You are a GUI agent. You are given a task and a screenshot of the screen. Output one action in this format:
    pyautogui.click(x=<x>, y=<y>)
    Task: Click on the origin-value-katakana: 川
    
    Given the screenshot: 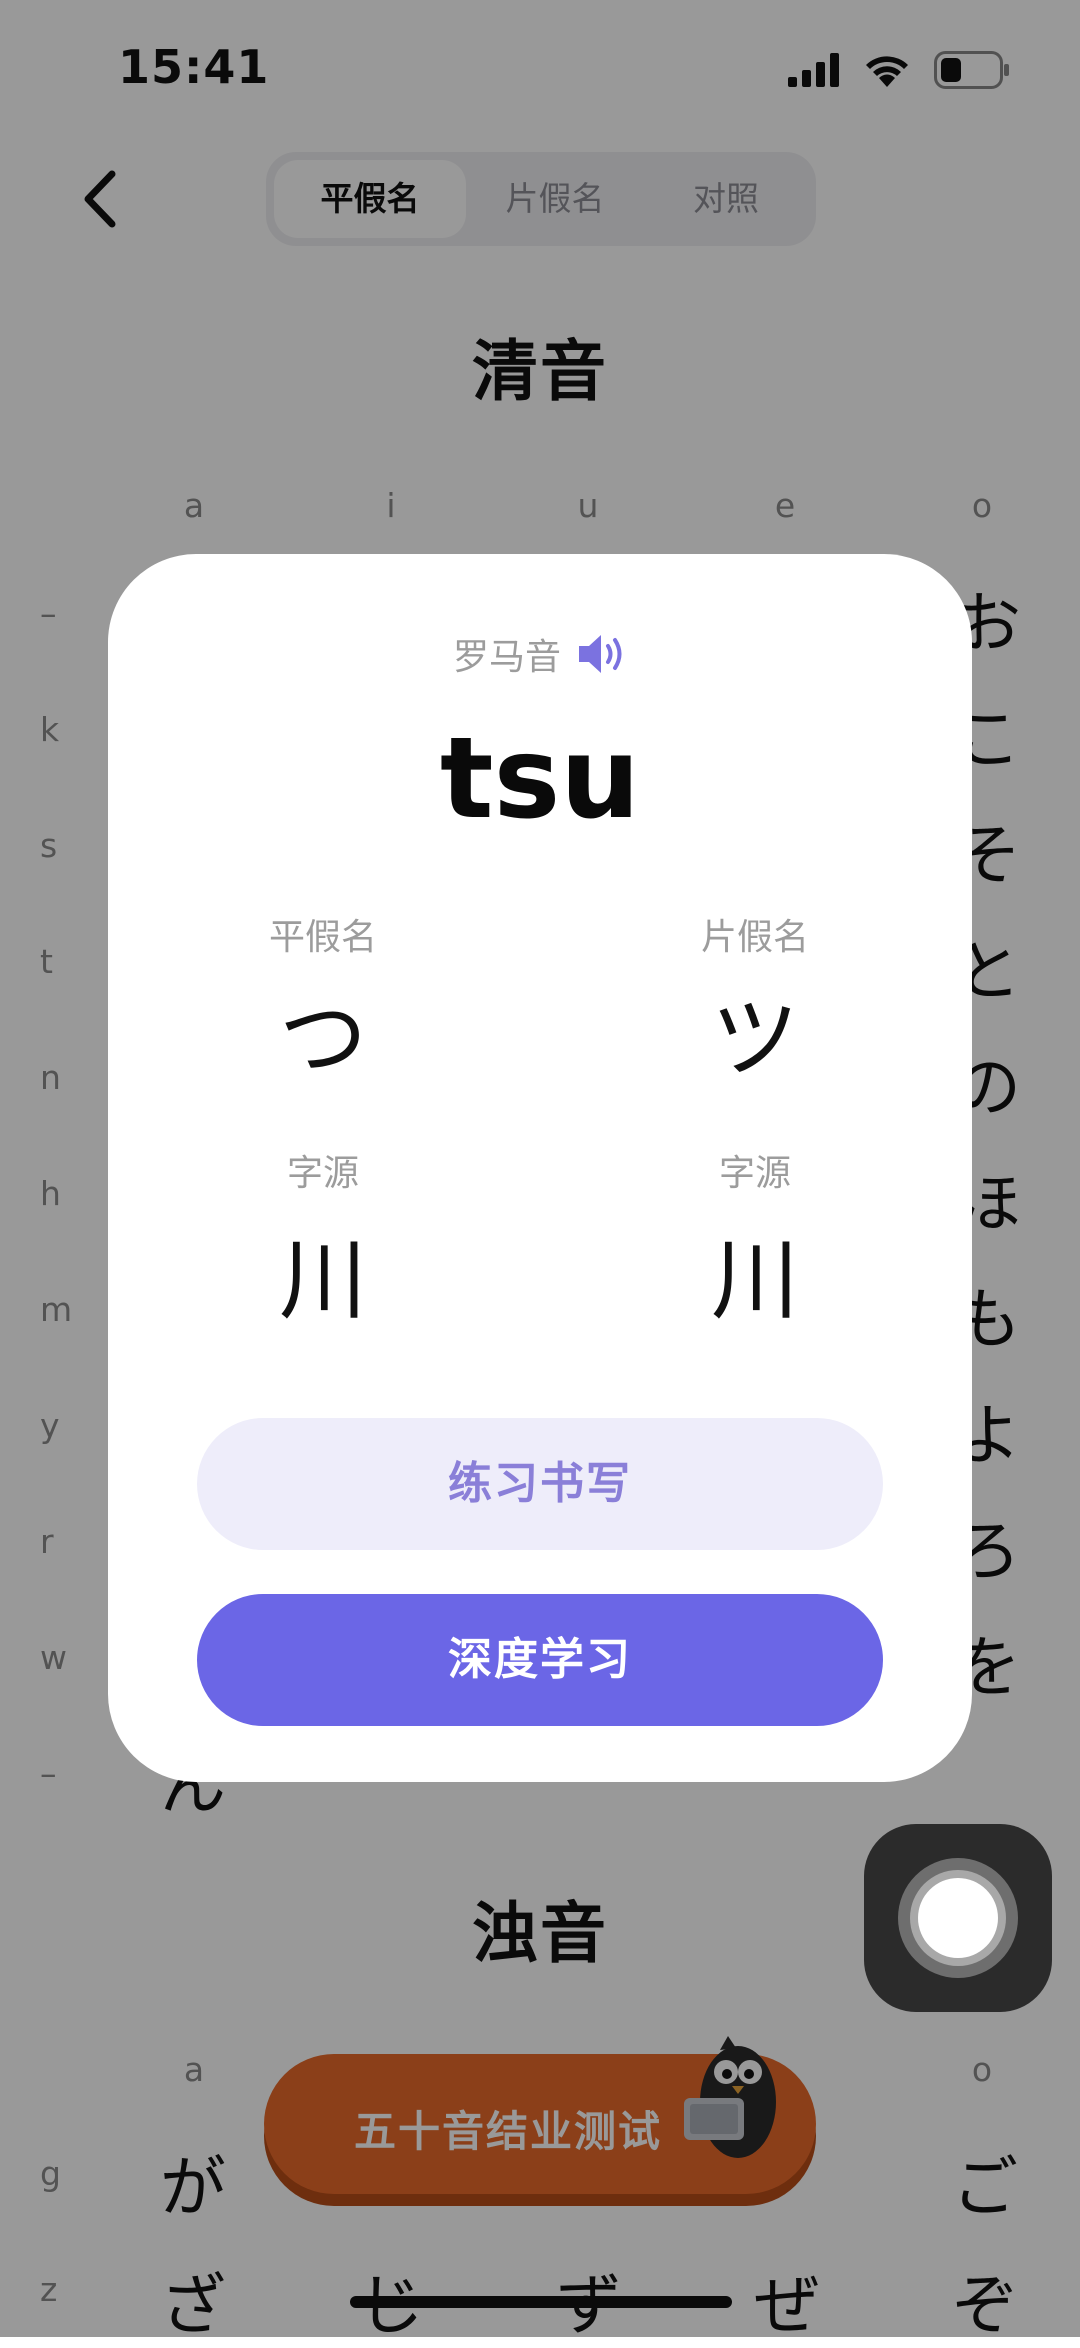 What is the action you would take?
    pyautogui.click(x=754, y=1280)
    